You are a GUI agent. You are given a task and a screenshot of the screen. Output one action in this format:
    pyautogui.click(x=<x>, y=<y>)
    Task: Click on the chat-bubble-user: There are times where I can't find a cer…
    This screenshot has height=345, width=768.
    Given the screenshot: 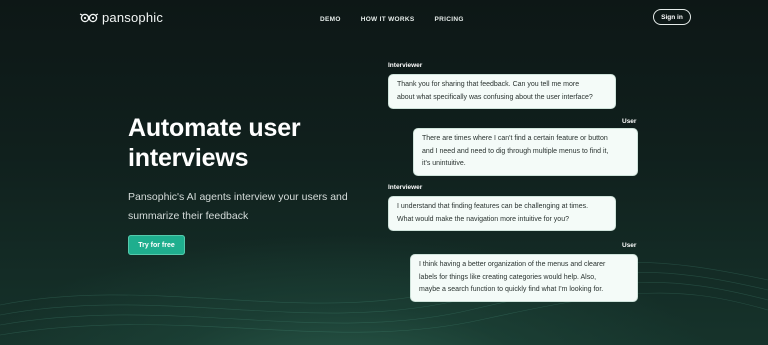 What is the action you would take?
    pyautogui.click(x=525, y=152)
    